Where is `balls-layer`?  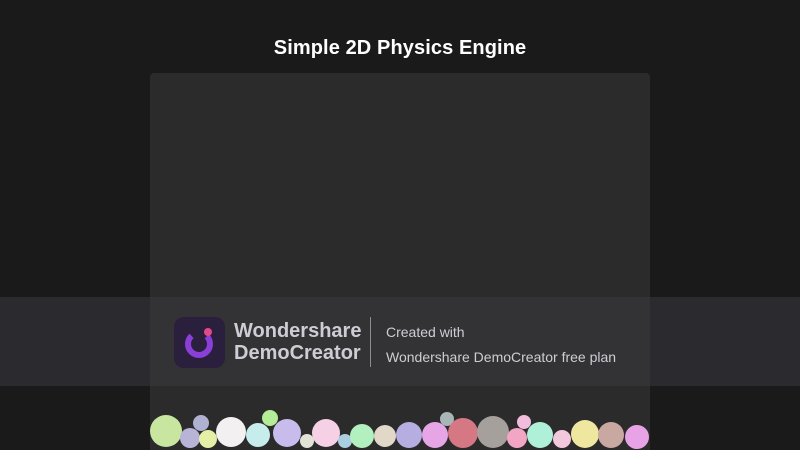 balls-layer is located at coordinates (399, 429).